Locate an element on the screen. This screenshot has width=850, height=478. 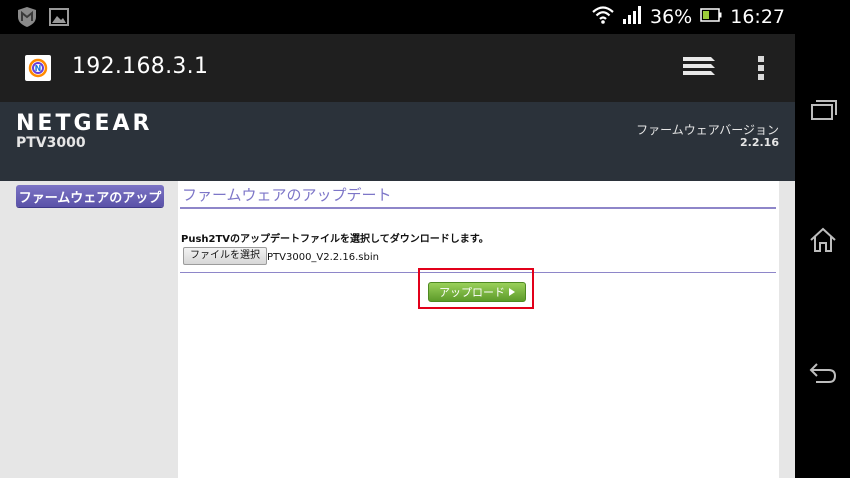
svg-text: N is located at coordinates (38, 68).